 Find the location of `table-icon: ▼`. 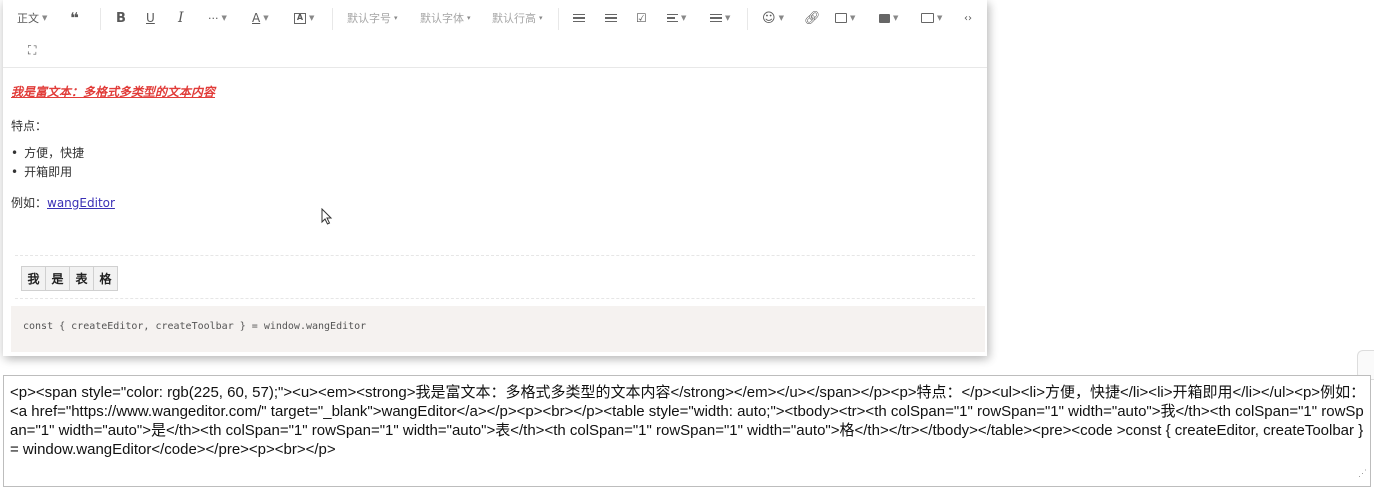

table-icon: ▼ is located at coordinates (931, 18).